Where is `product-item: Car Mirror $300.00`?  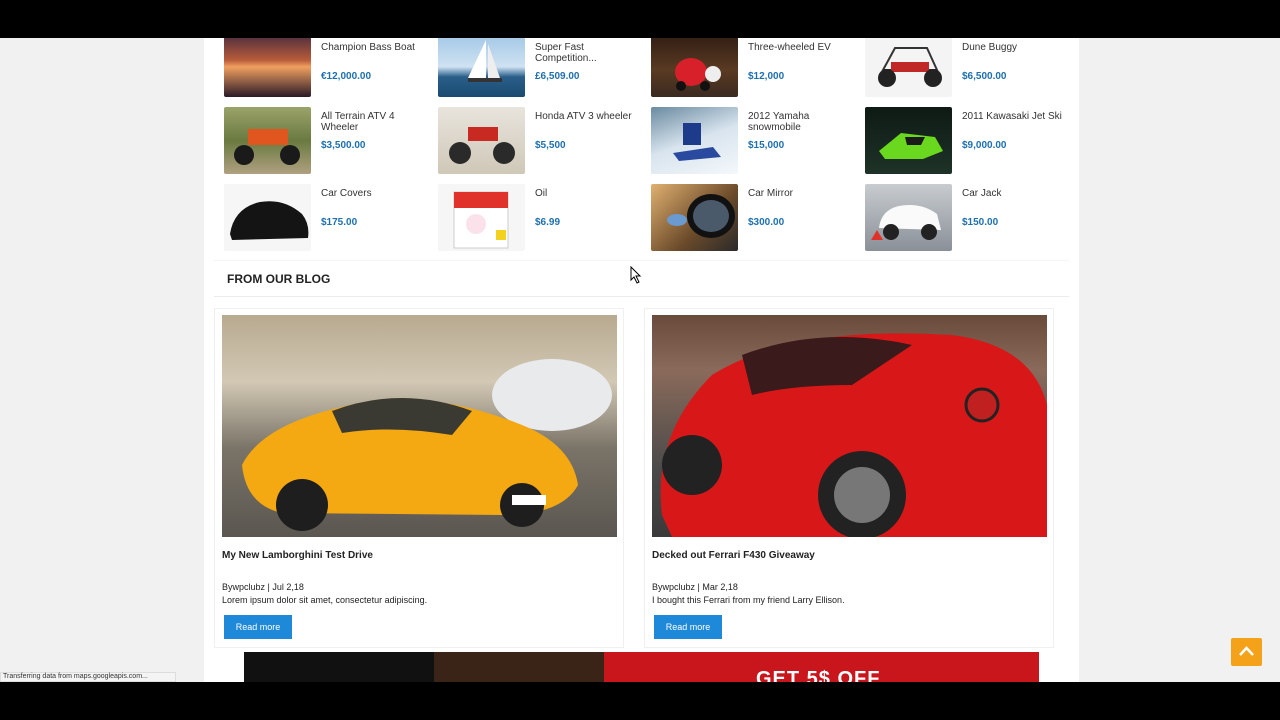 product-item: Car Mirror $300.00 is located at coordinates (756, 219).